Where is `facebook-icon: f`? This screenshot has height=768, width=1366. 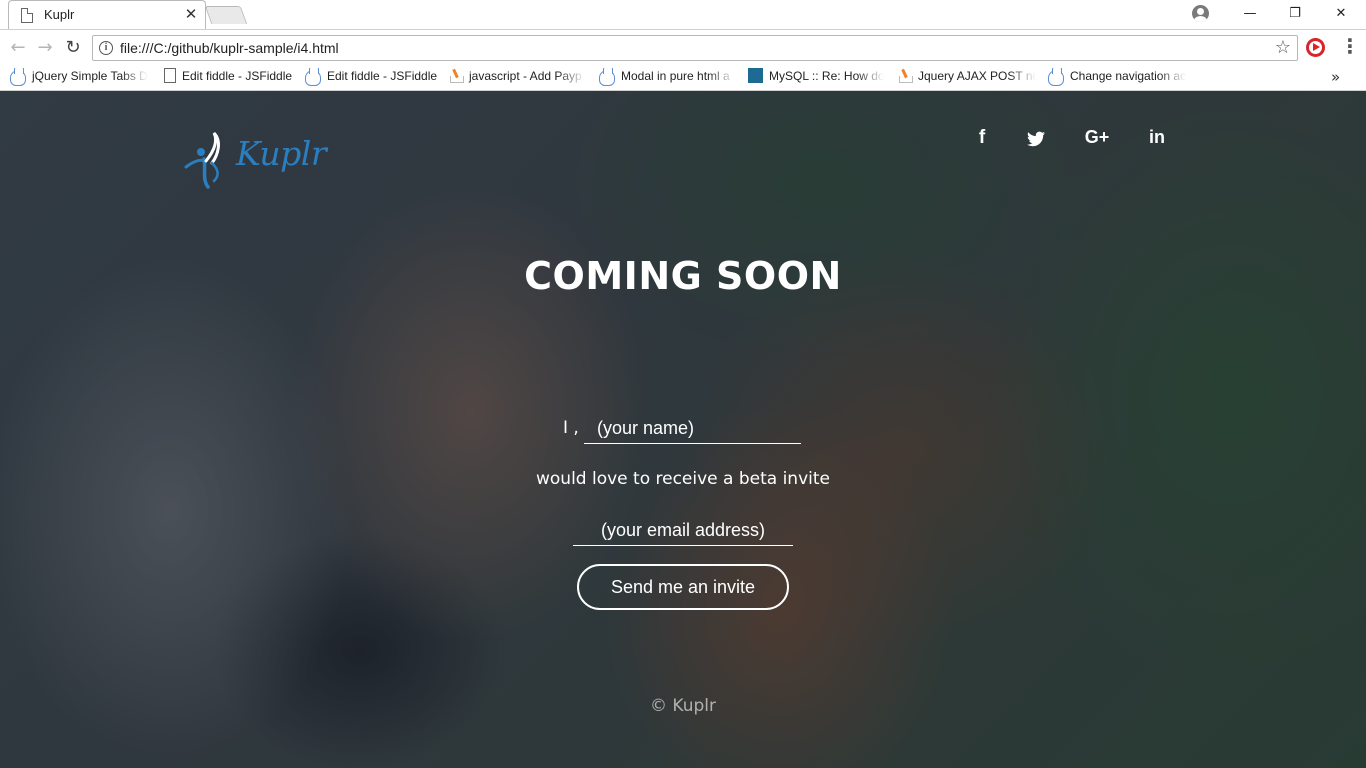 facebook-icon: f is located at coordinates (982, 139).